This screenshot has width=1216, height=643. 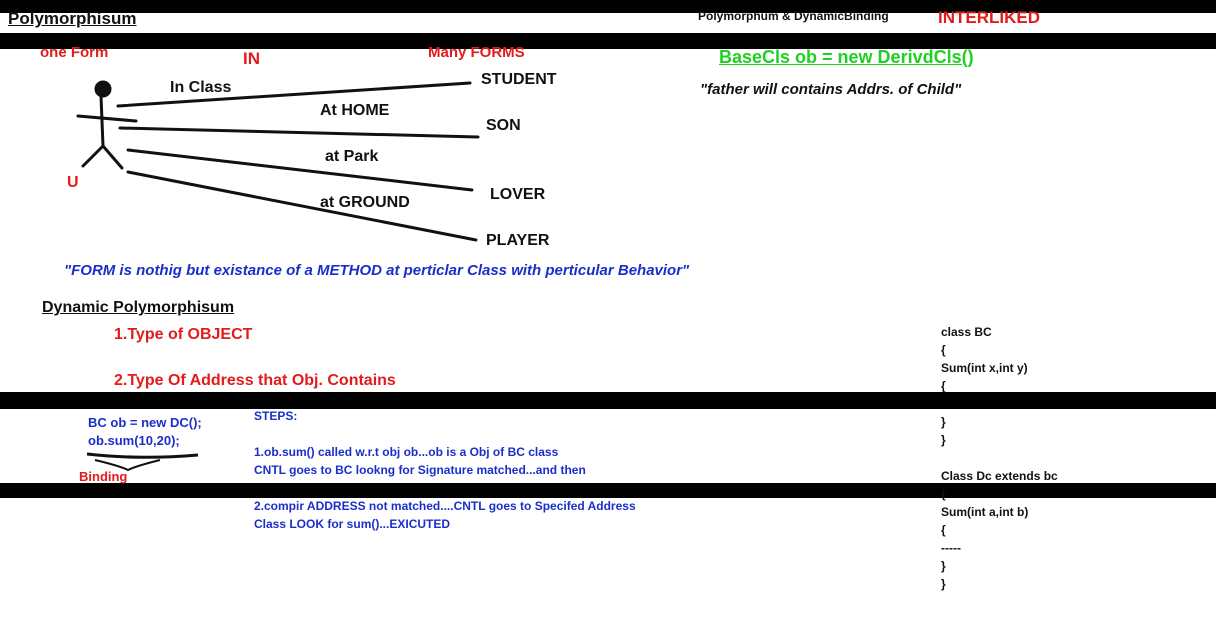 What do you see at coordinates (365, 202) in the screenshot?
I see `context-label-ground: at GROUND` at bounding box center [365, 202].